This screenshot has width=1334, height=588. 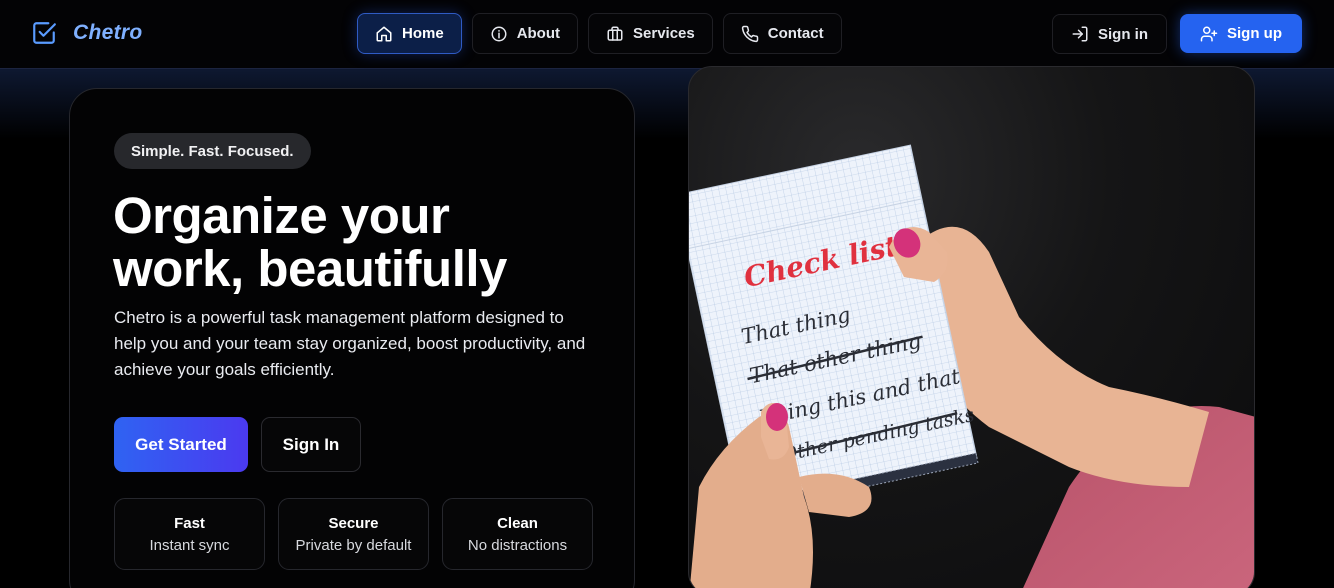 I want to click on feature-title: Fast, so click(x=189, y=523).